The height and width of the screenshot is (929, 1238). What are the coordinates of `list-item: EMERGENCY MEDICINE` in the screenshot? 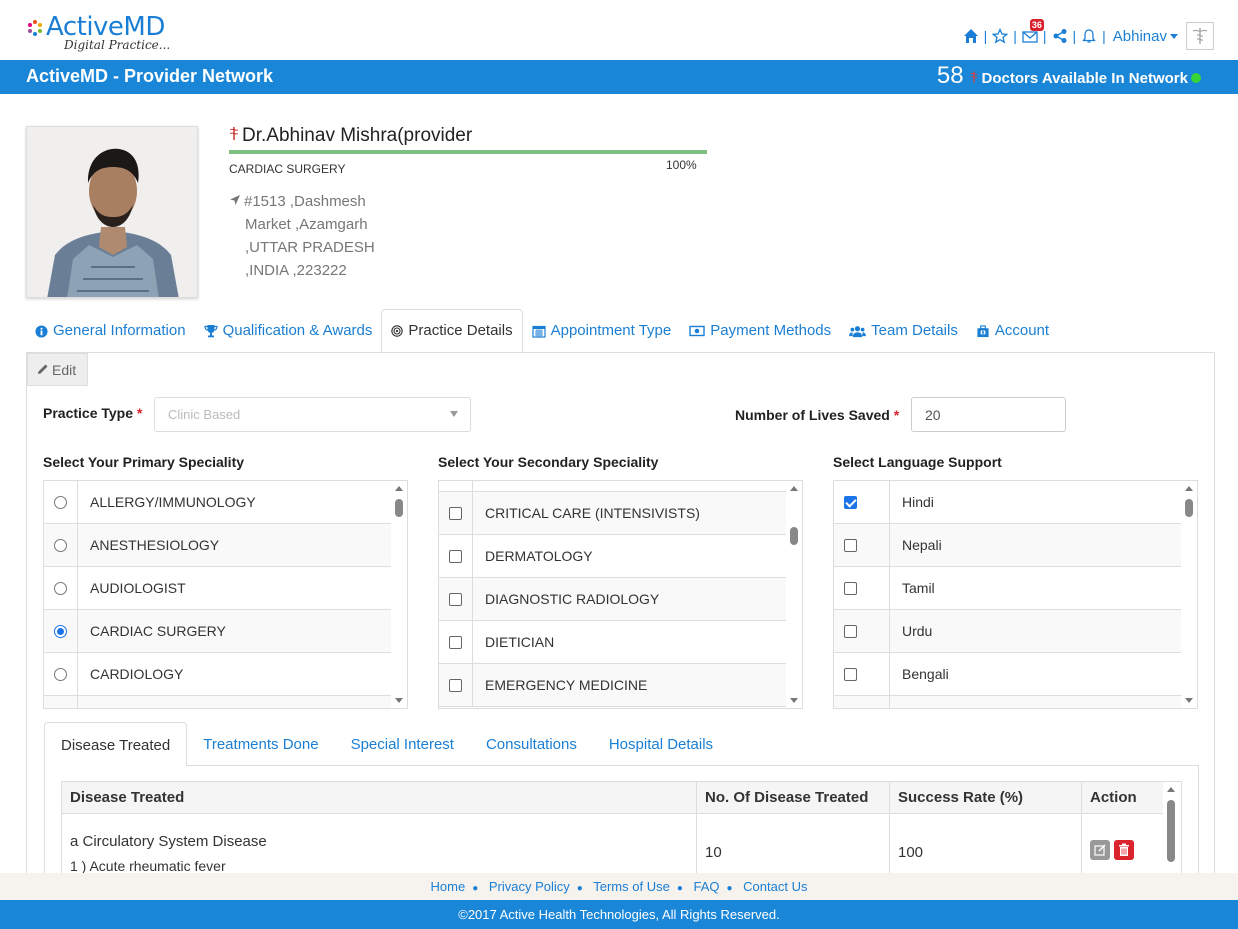 It's located at (613, 685).